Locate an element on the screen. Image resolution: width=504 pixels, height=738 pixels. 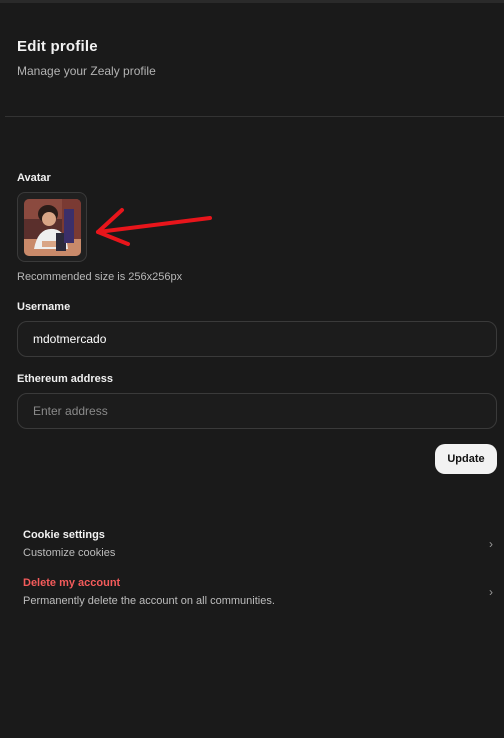
avatar-image is located at coordinates (52, 227).